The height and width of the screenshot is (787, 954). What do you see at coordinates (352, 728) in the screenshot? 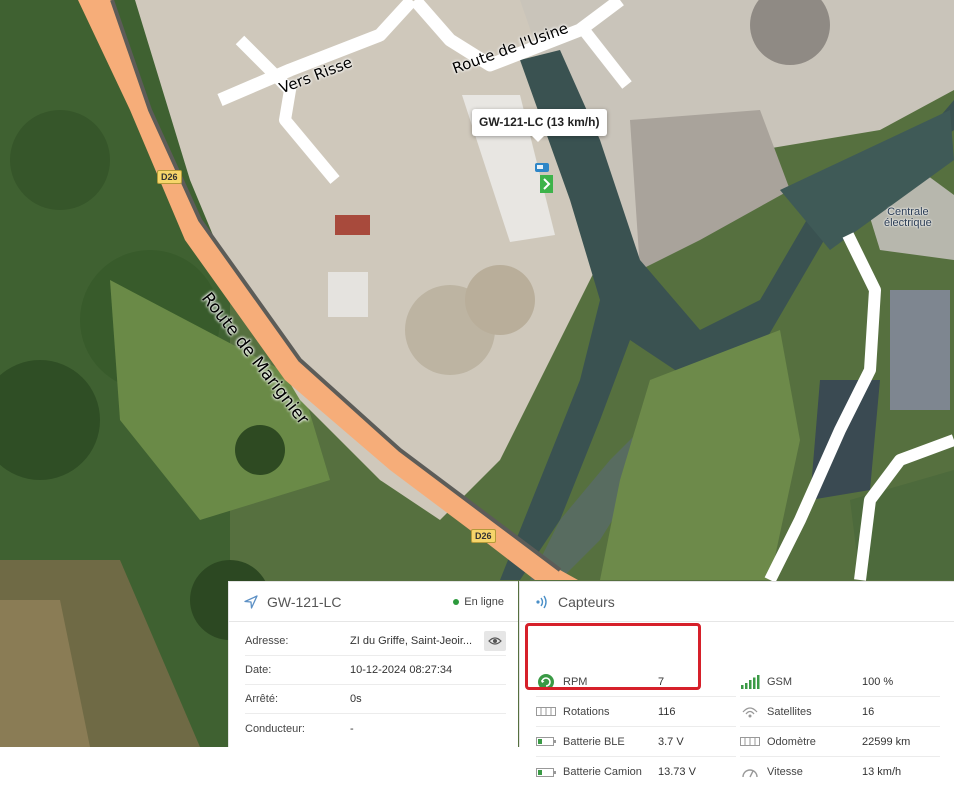
I see `info-value-driver: -` at bounding box center [352, 728].